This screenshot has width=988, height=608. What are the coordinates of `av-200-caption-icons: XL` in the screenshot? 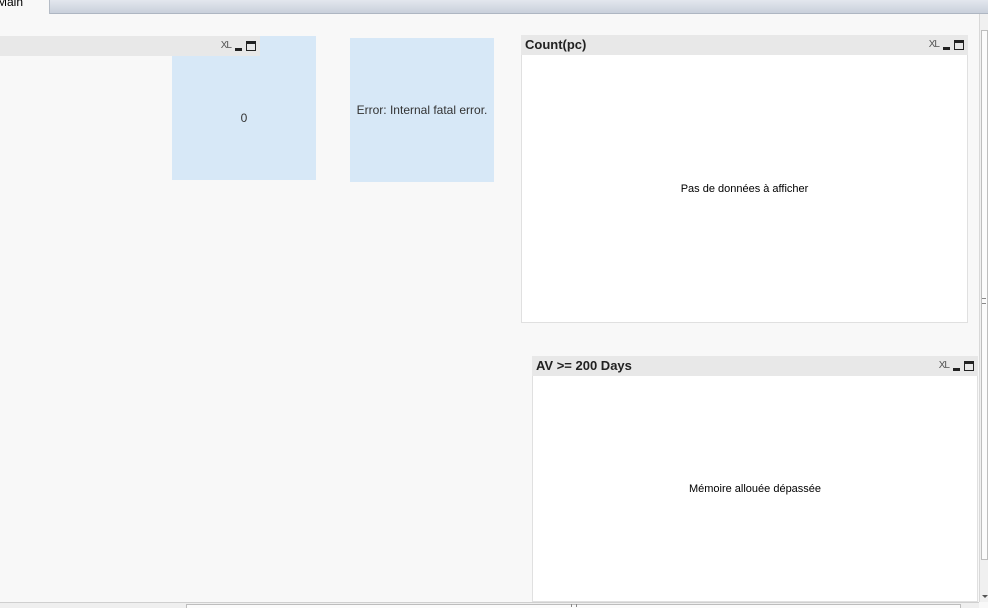 It's located at (956, 366).